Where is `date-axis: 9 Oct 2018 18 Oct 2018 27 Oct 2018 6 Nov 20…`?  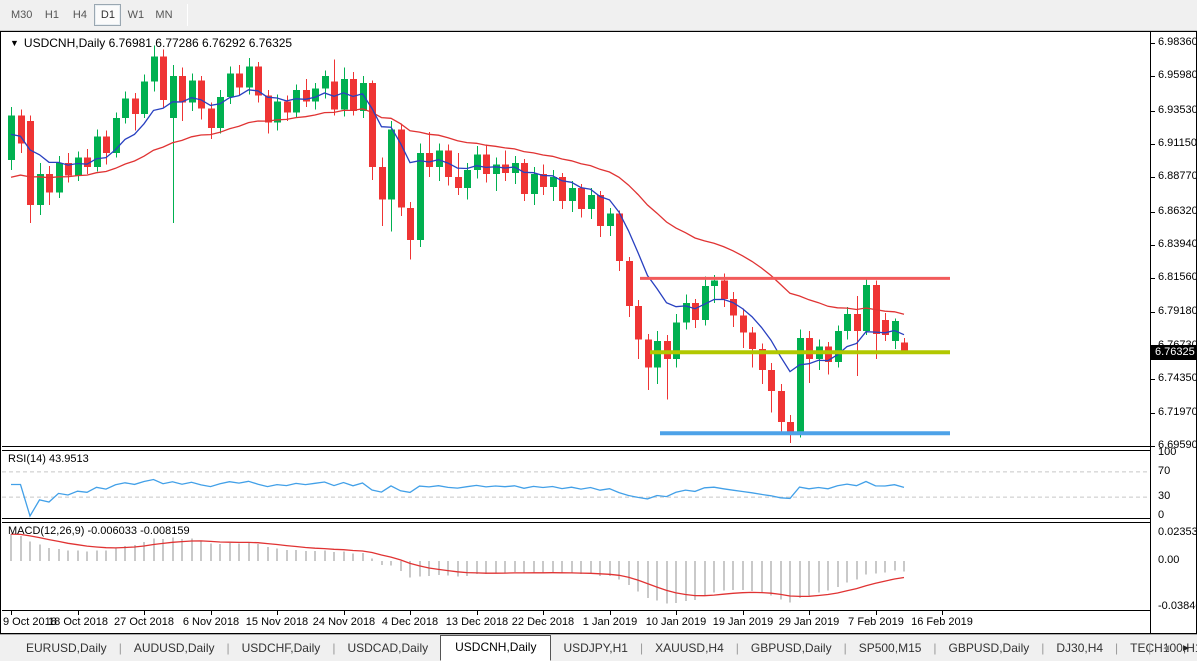 date-axis: 9 Oct 2018 18 Oct 2018 27 Oct 2018 6 Nov 20… is located at coordinates (576, 622).